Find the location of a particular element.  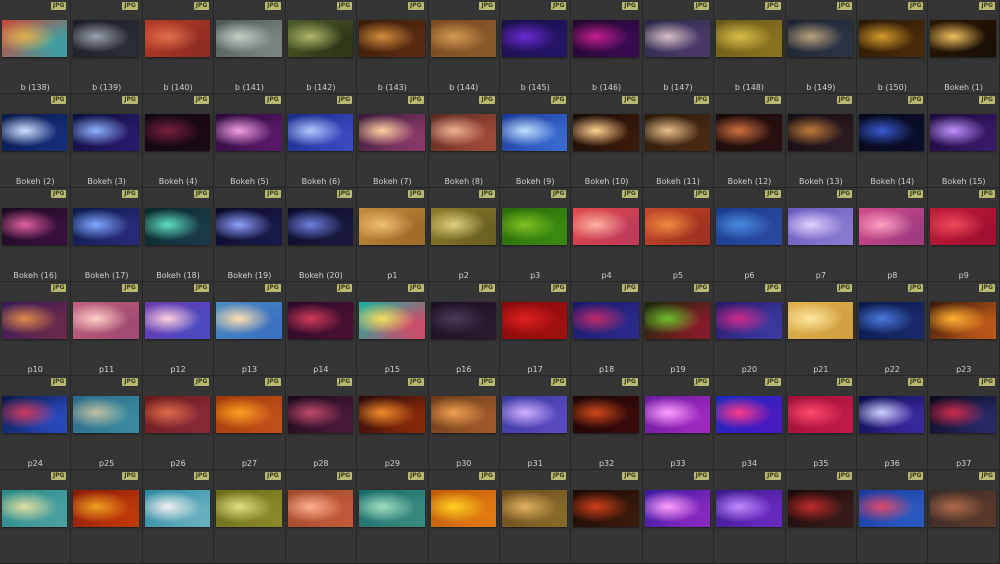

thumbnail-item: JPG p27 is located at coordinates (250, 423).